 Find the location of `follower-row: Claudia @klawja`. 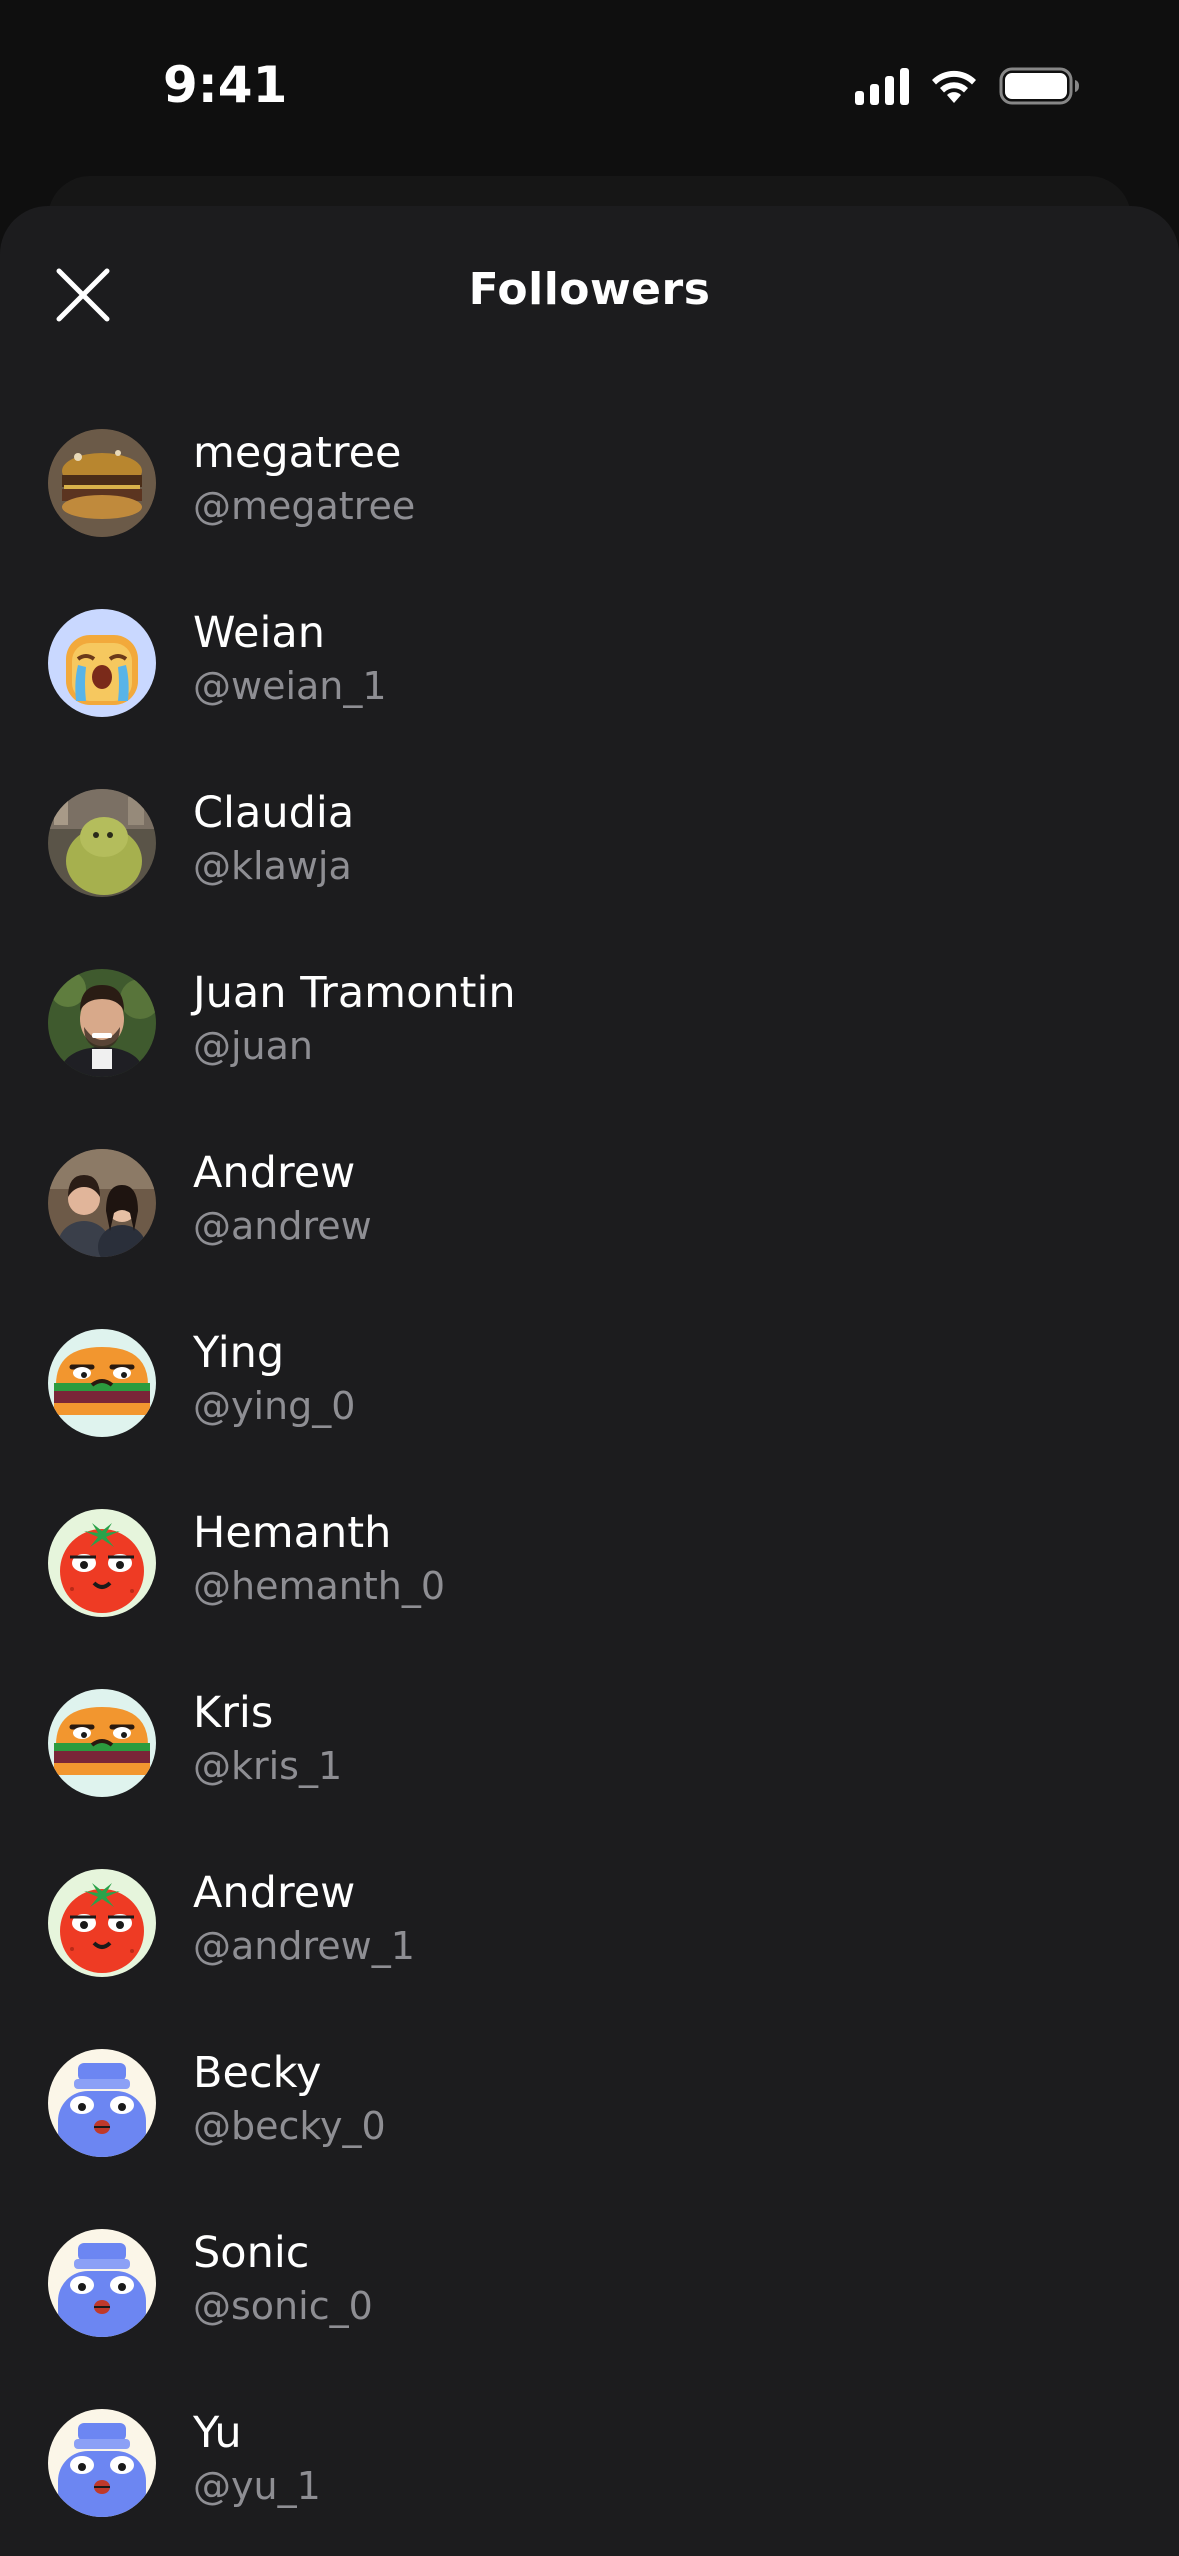

follower-row: Claudia @klawja is located at coordinates (589, 856).